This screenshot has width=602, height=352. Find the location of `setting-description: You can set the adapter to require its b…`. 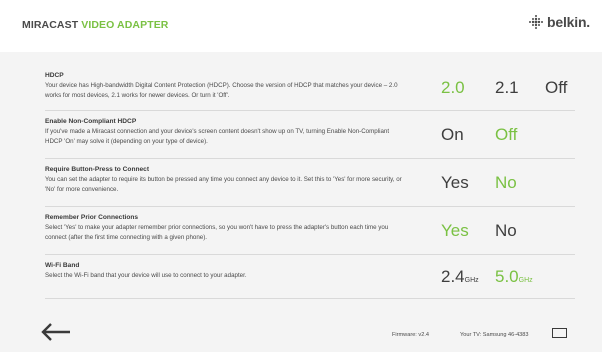

setting-description: You can set the adapter to require its b… is located at coordinates (223, 185).